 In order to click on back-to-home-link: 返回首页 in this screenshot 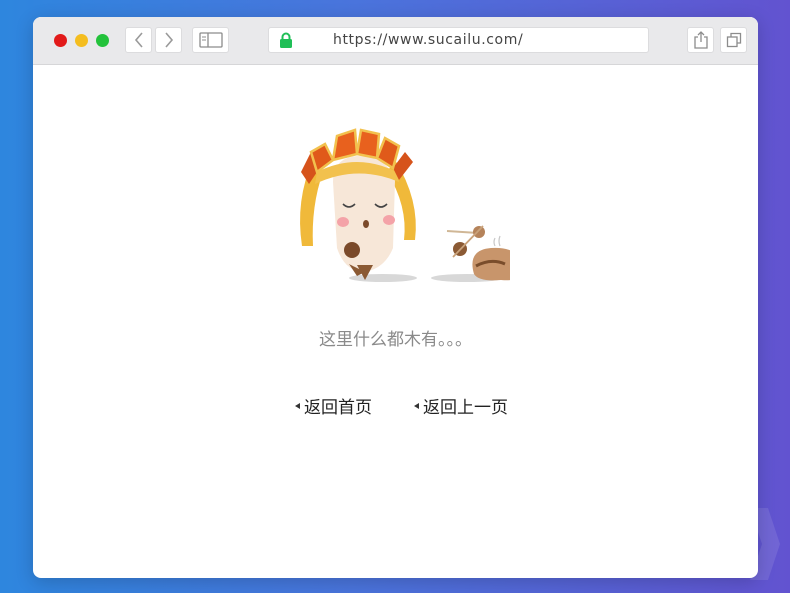, I will do `click(333, 405)`.